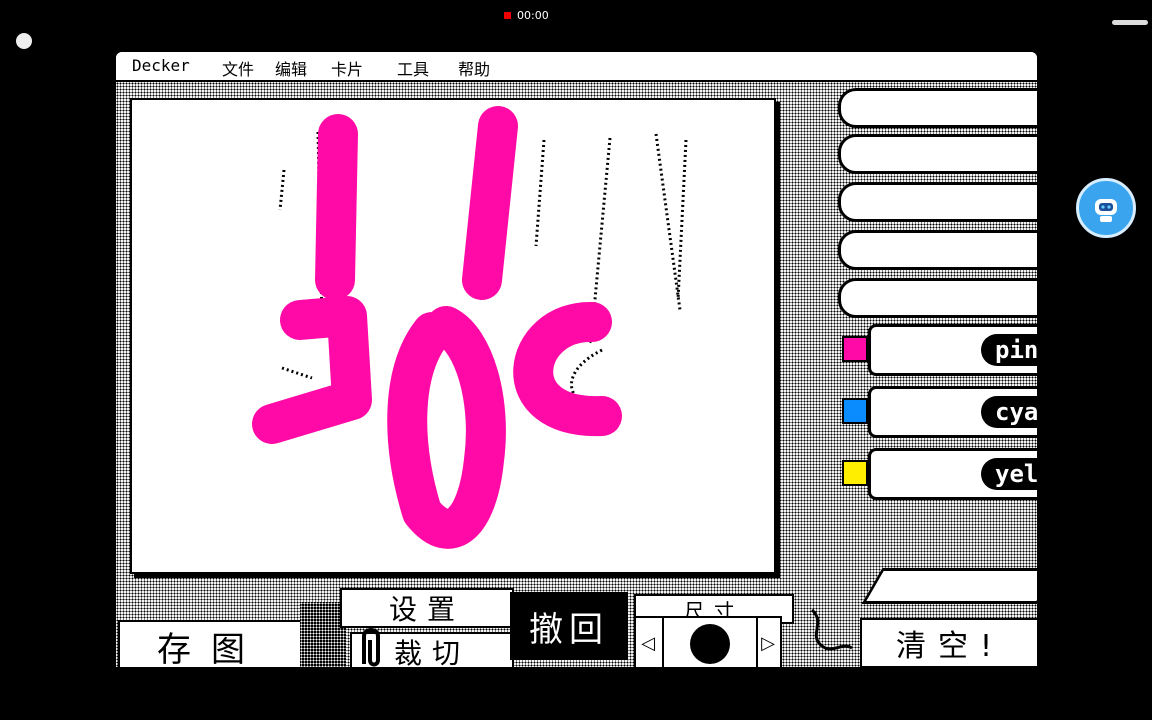  I want to click on recording-time: 00:00, so click(533, 15).